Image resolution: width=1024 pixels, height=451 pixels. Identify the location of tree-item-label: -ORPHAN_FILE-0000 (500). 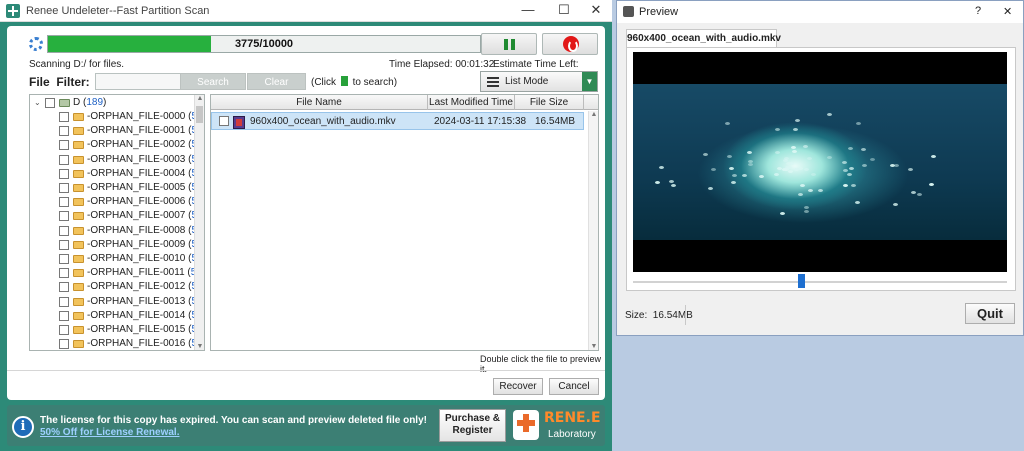
(145, 116).